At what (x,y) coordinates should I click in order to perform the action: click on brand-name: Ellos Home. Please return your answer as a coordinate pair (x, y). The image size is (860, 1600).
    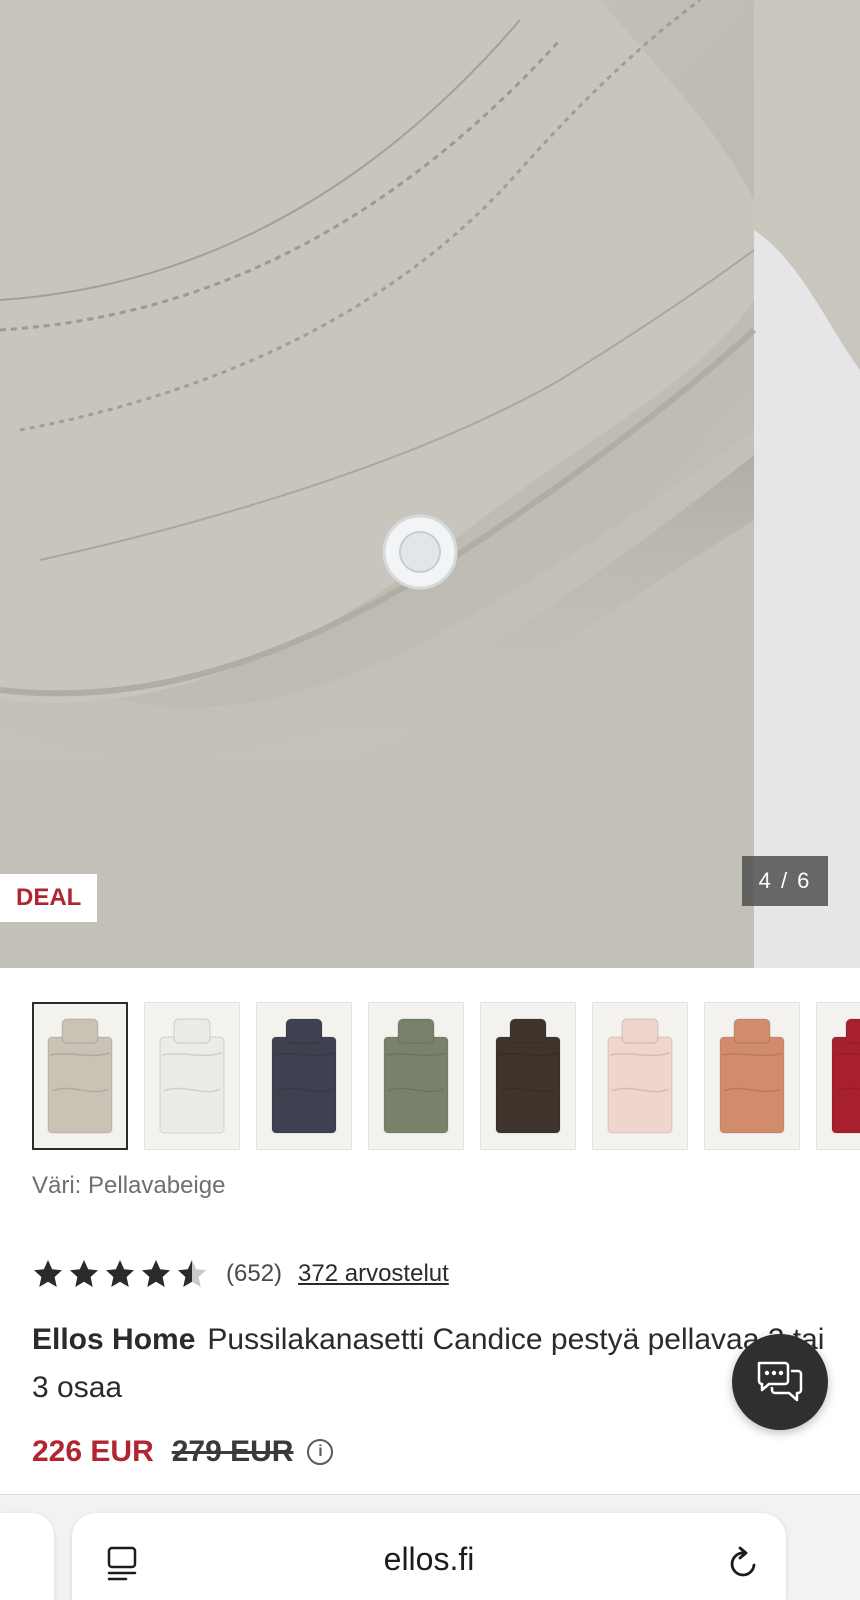
    Looking at the image, I should click on (113, 1339).